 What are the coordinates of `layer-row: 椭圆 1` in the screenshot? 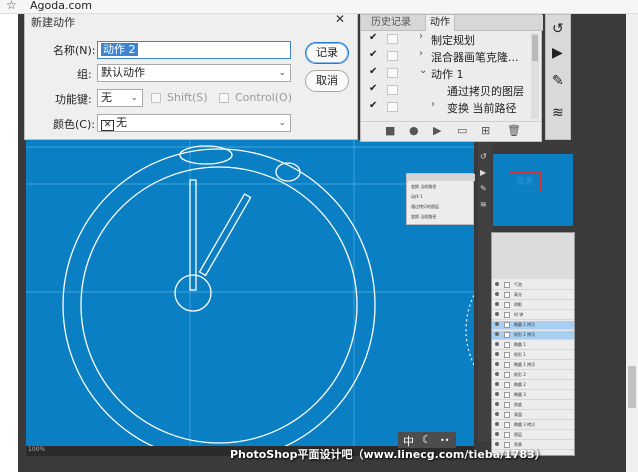 It's located at (533, 345).